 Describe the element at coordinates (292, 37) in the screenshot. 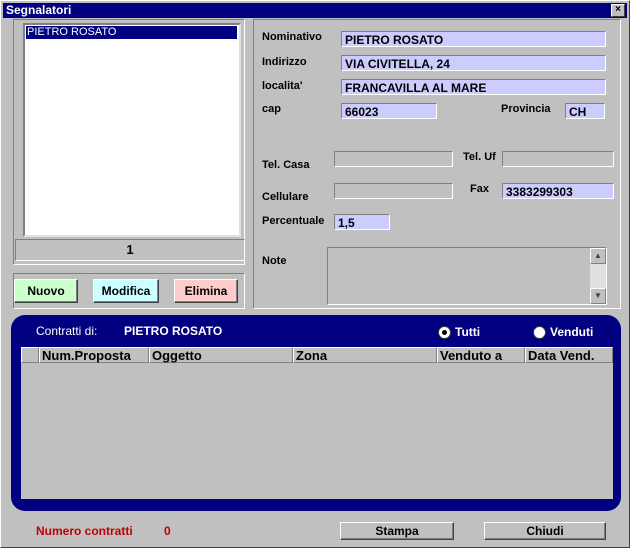

I see `nominativo-label: Nominativo` at that location.